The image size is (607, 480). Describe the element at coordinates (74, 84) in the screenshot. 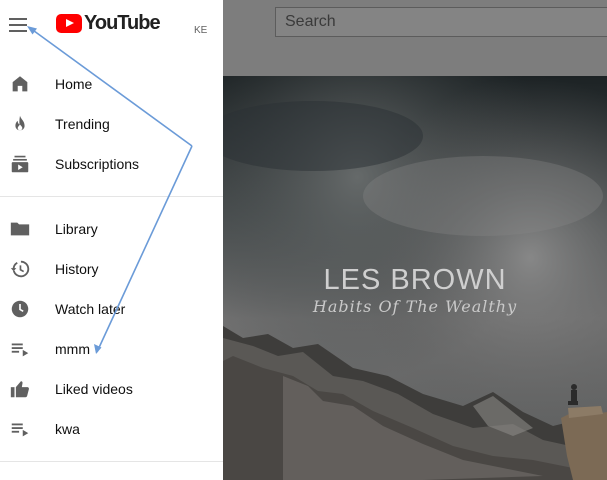

I see `sidebar-item-label: Home` at that location.